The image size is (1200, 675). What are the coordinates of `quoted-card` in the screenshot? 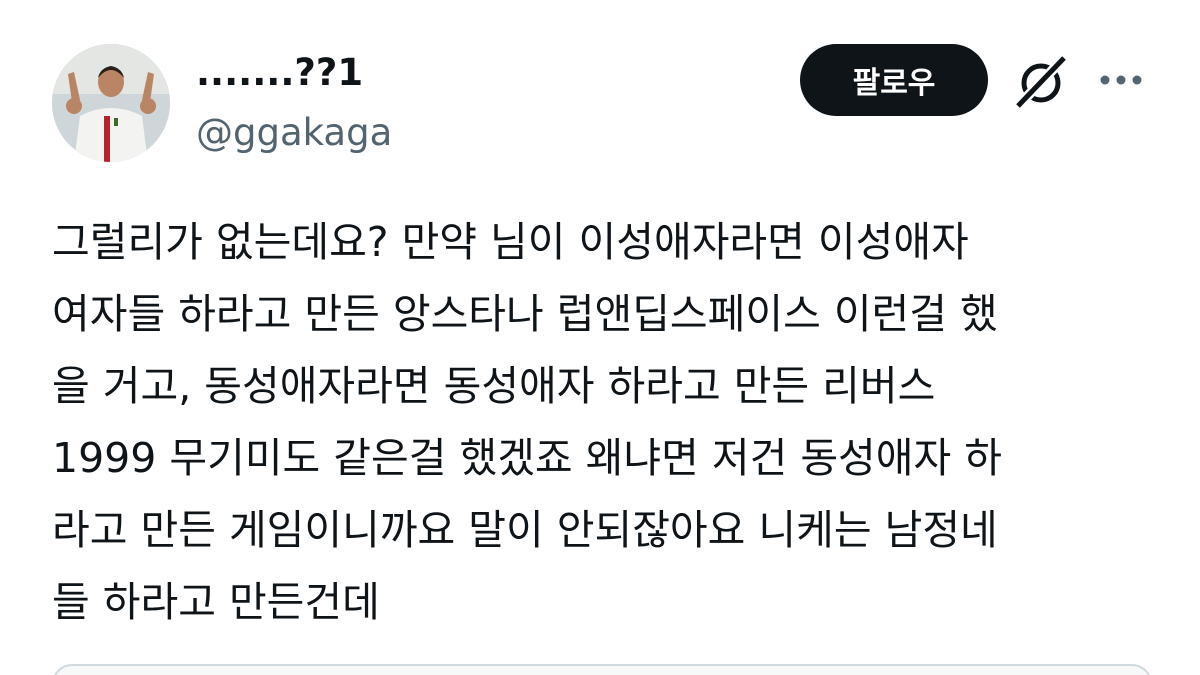 It's located at (602, 669).